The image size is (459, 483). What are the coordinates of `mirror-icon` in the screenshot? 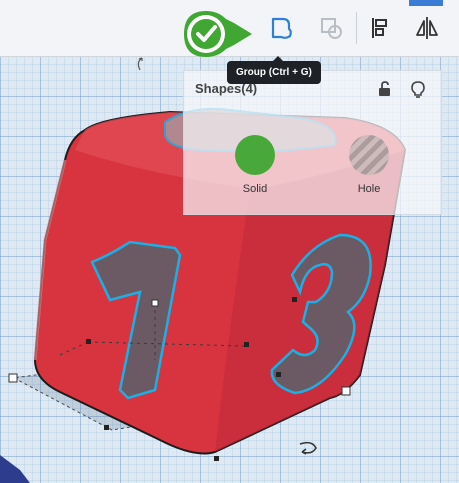 It's located at (427, 28).